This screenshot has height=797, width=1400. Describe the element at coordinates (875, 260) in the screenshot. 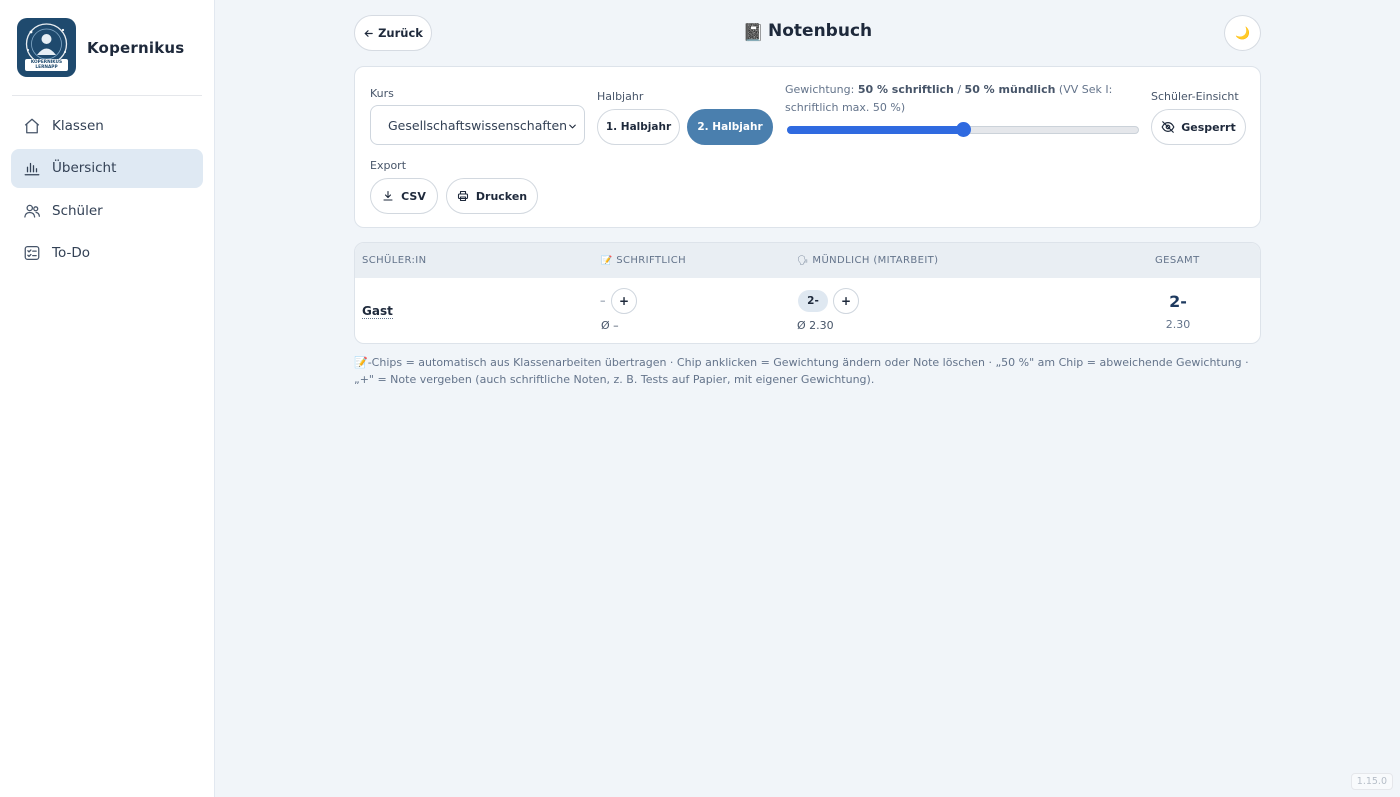

I see `header-oral-label: MÜNDLICH (MITARBEIT)` at that location.